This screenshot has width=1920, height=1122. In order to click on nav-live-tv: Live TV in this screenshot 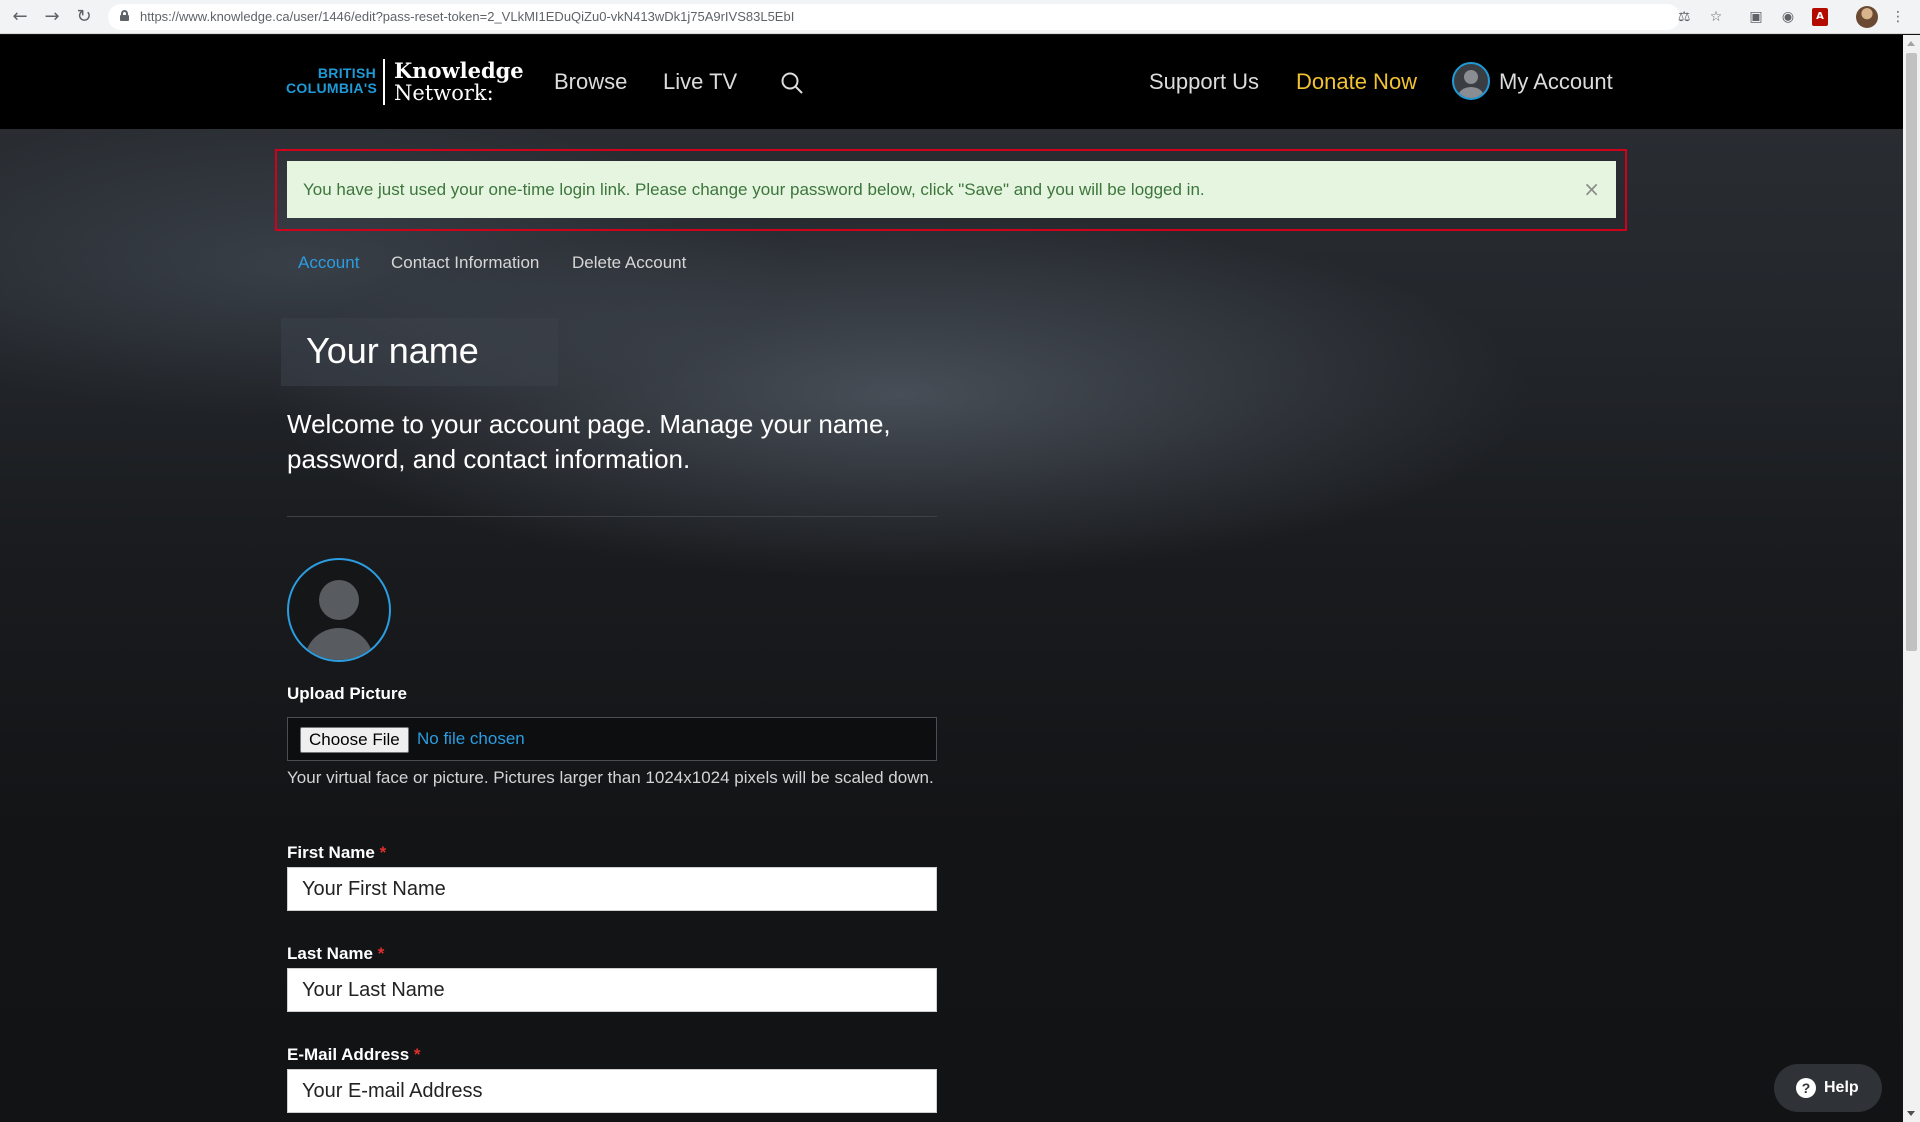, I will do `click(700, 82)`.